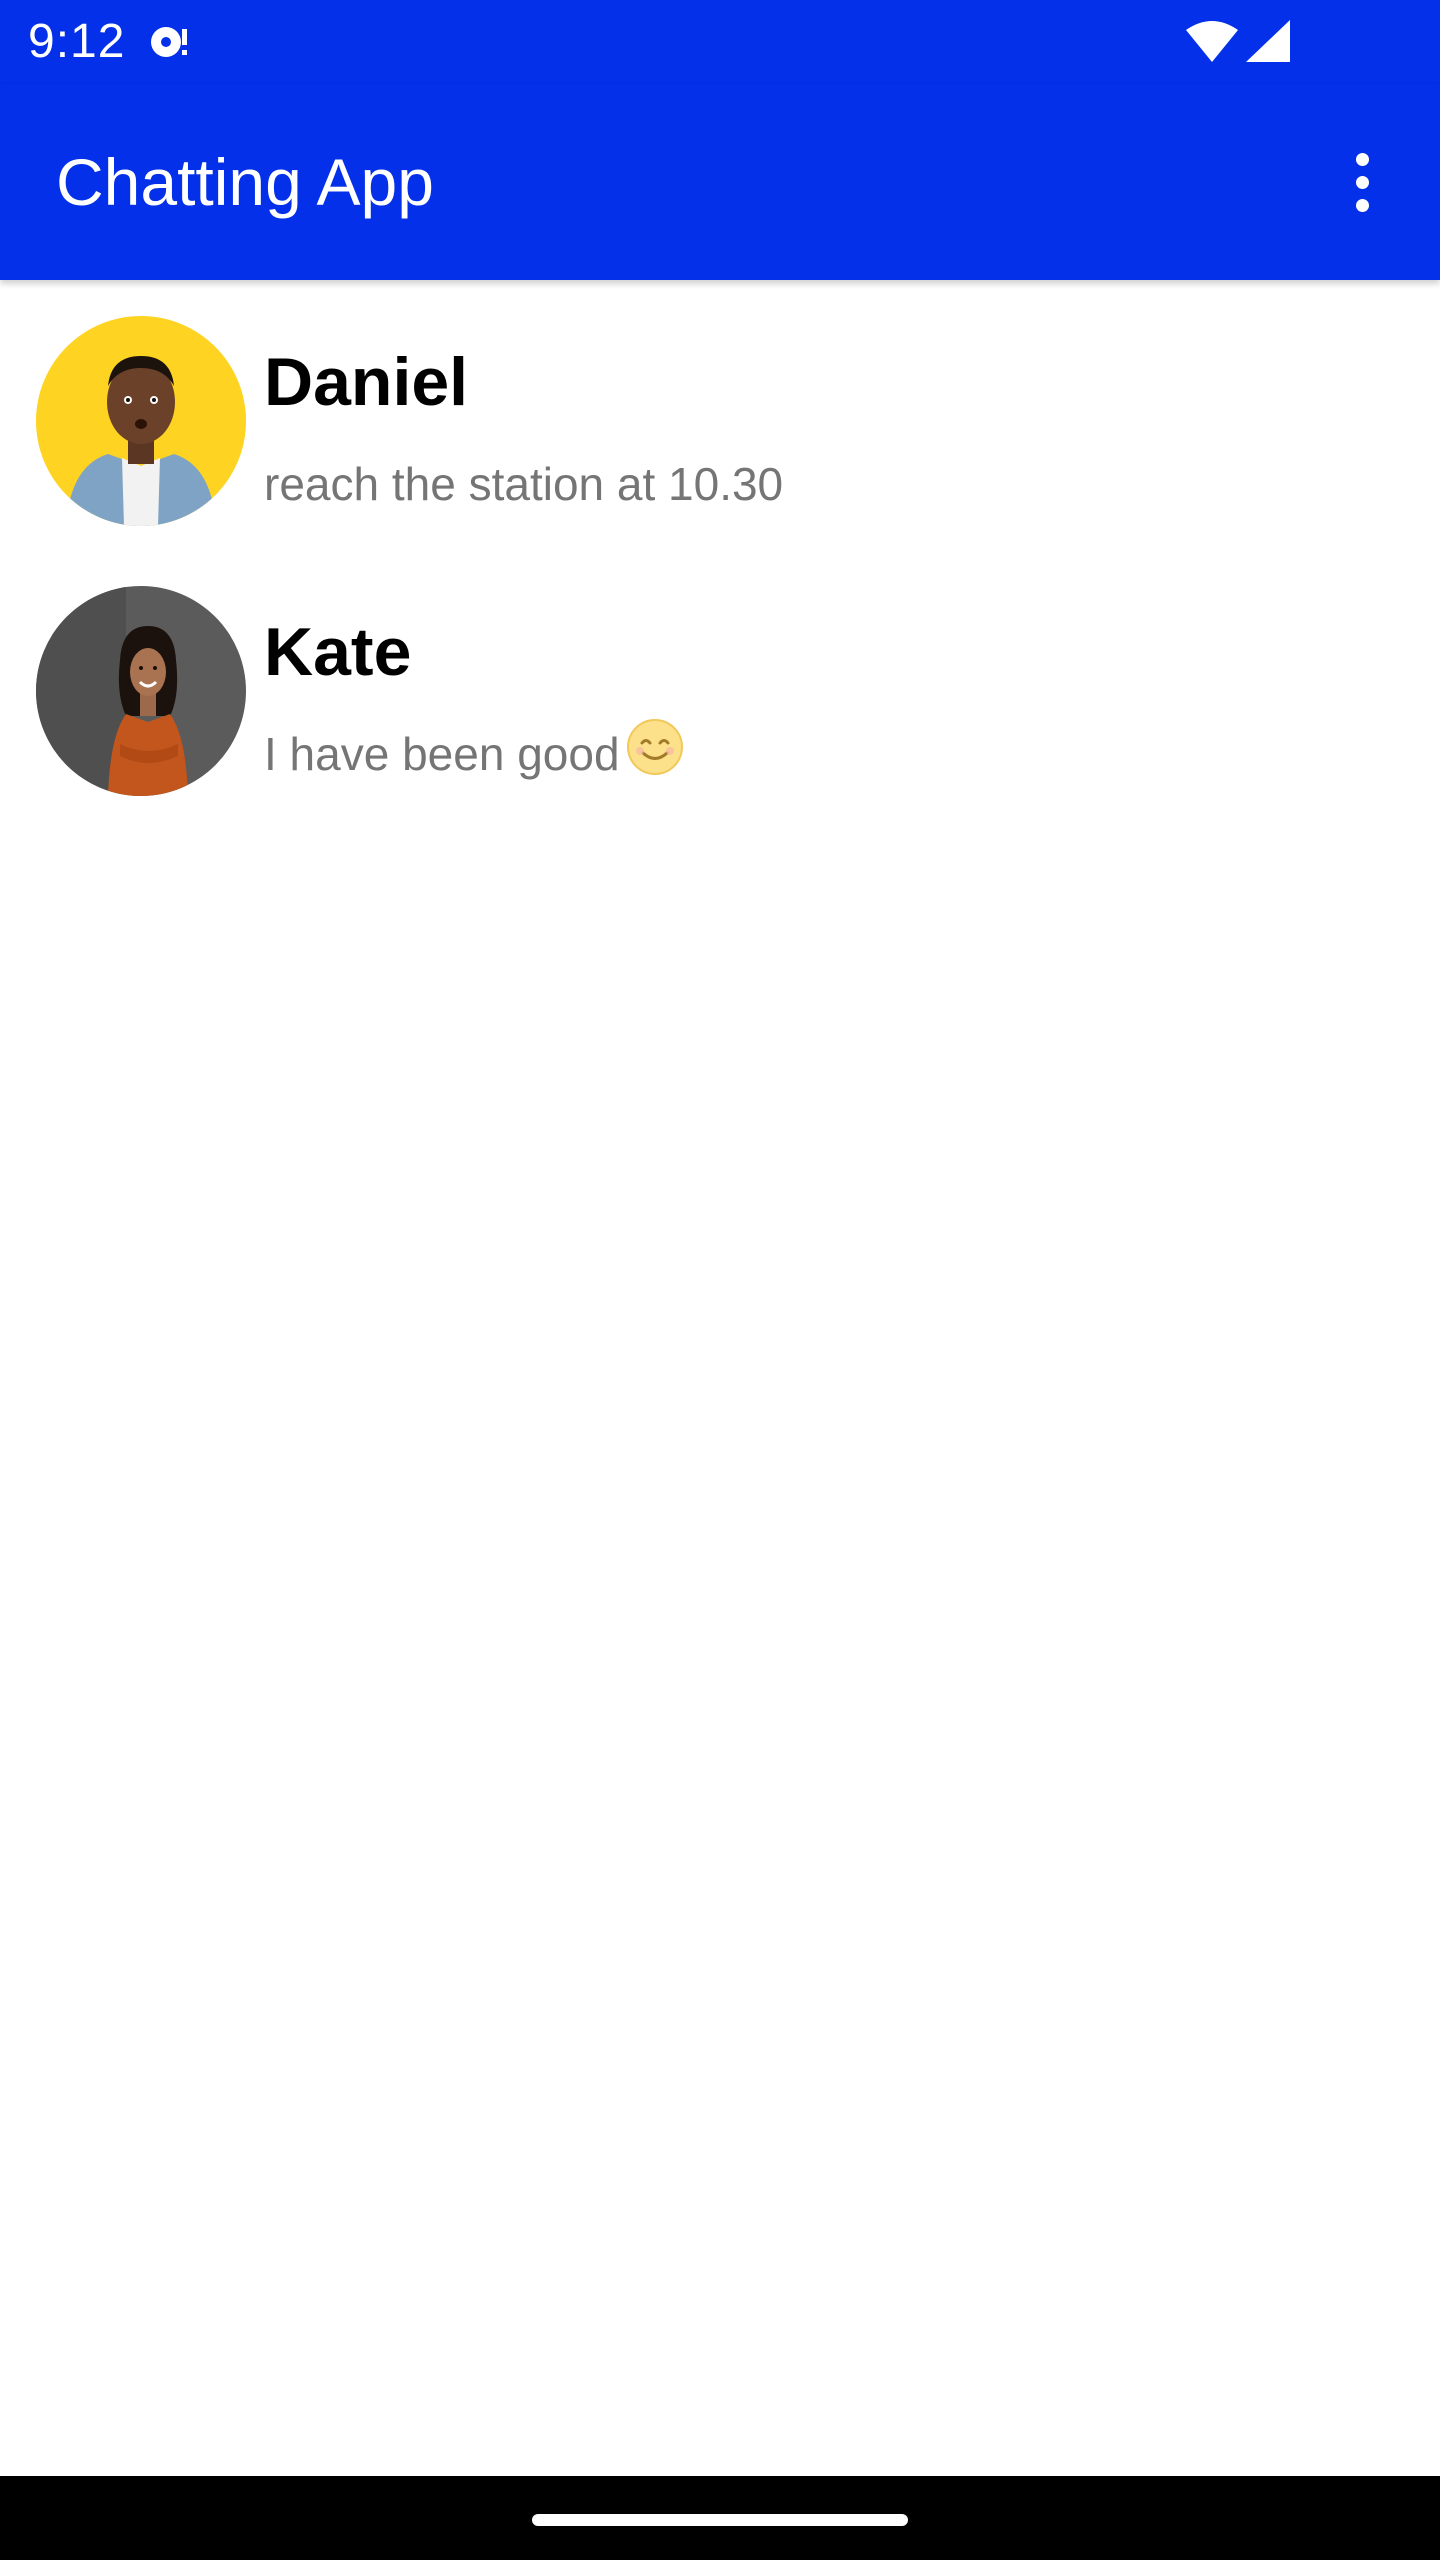 The height and width of the screenshot is (2560, 1440). Describe the element at coordinates (338, 652) in the screenshot. I see `chat-name: Kate` at that location.